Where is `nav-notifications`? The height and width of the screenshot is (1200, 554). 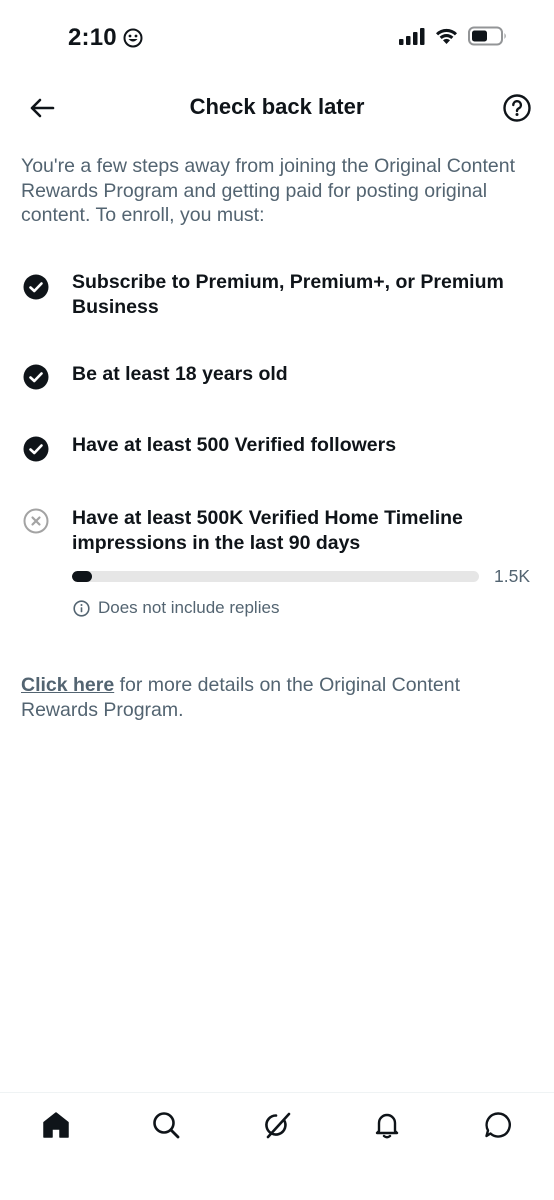
nav-notifications is located at coordinates (387, 1125).